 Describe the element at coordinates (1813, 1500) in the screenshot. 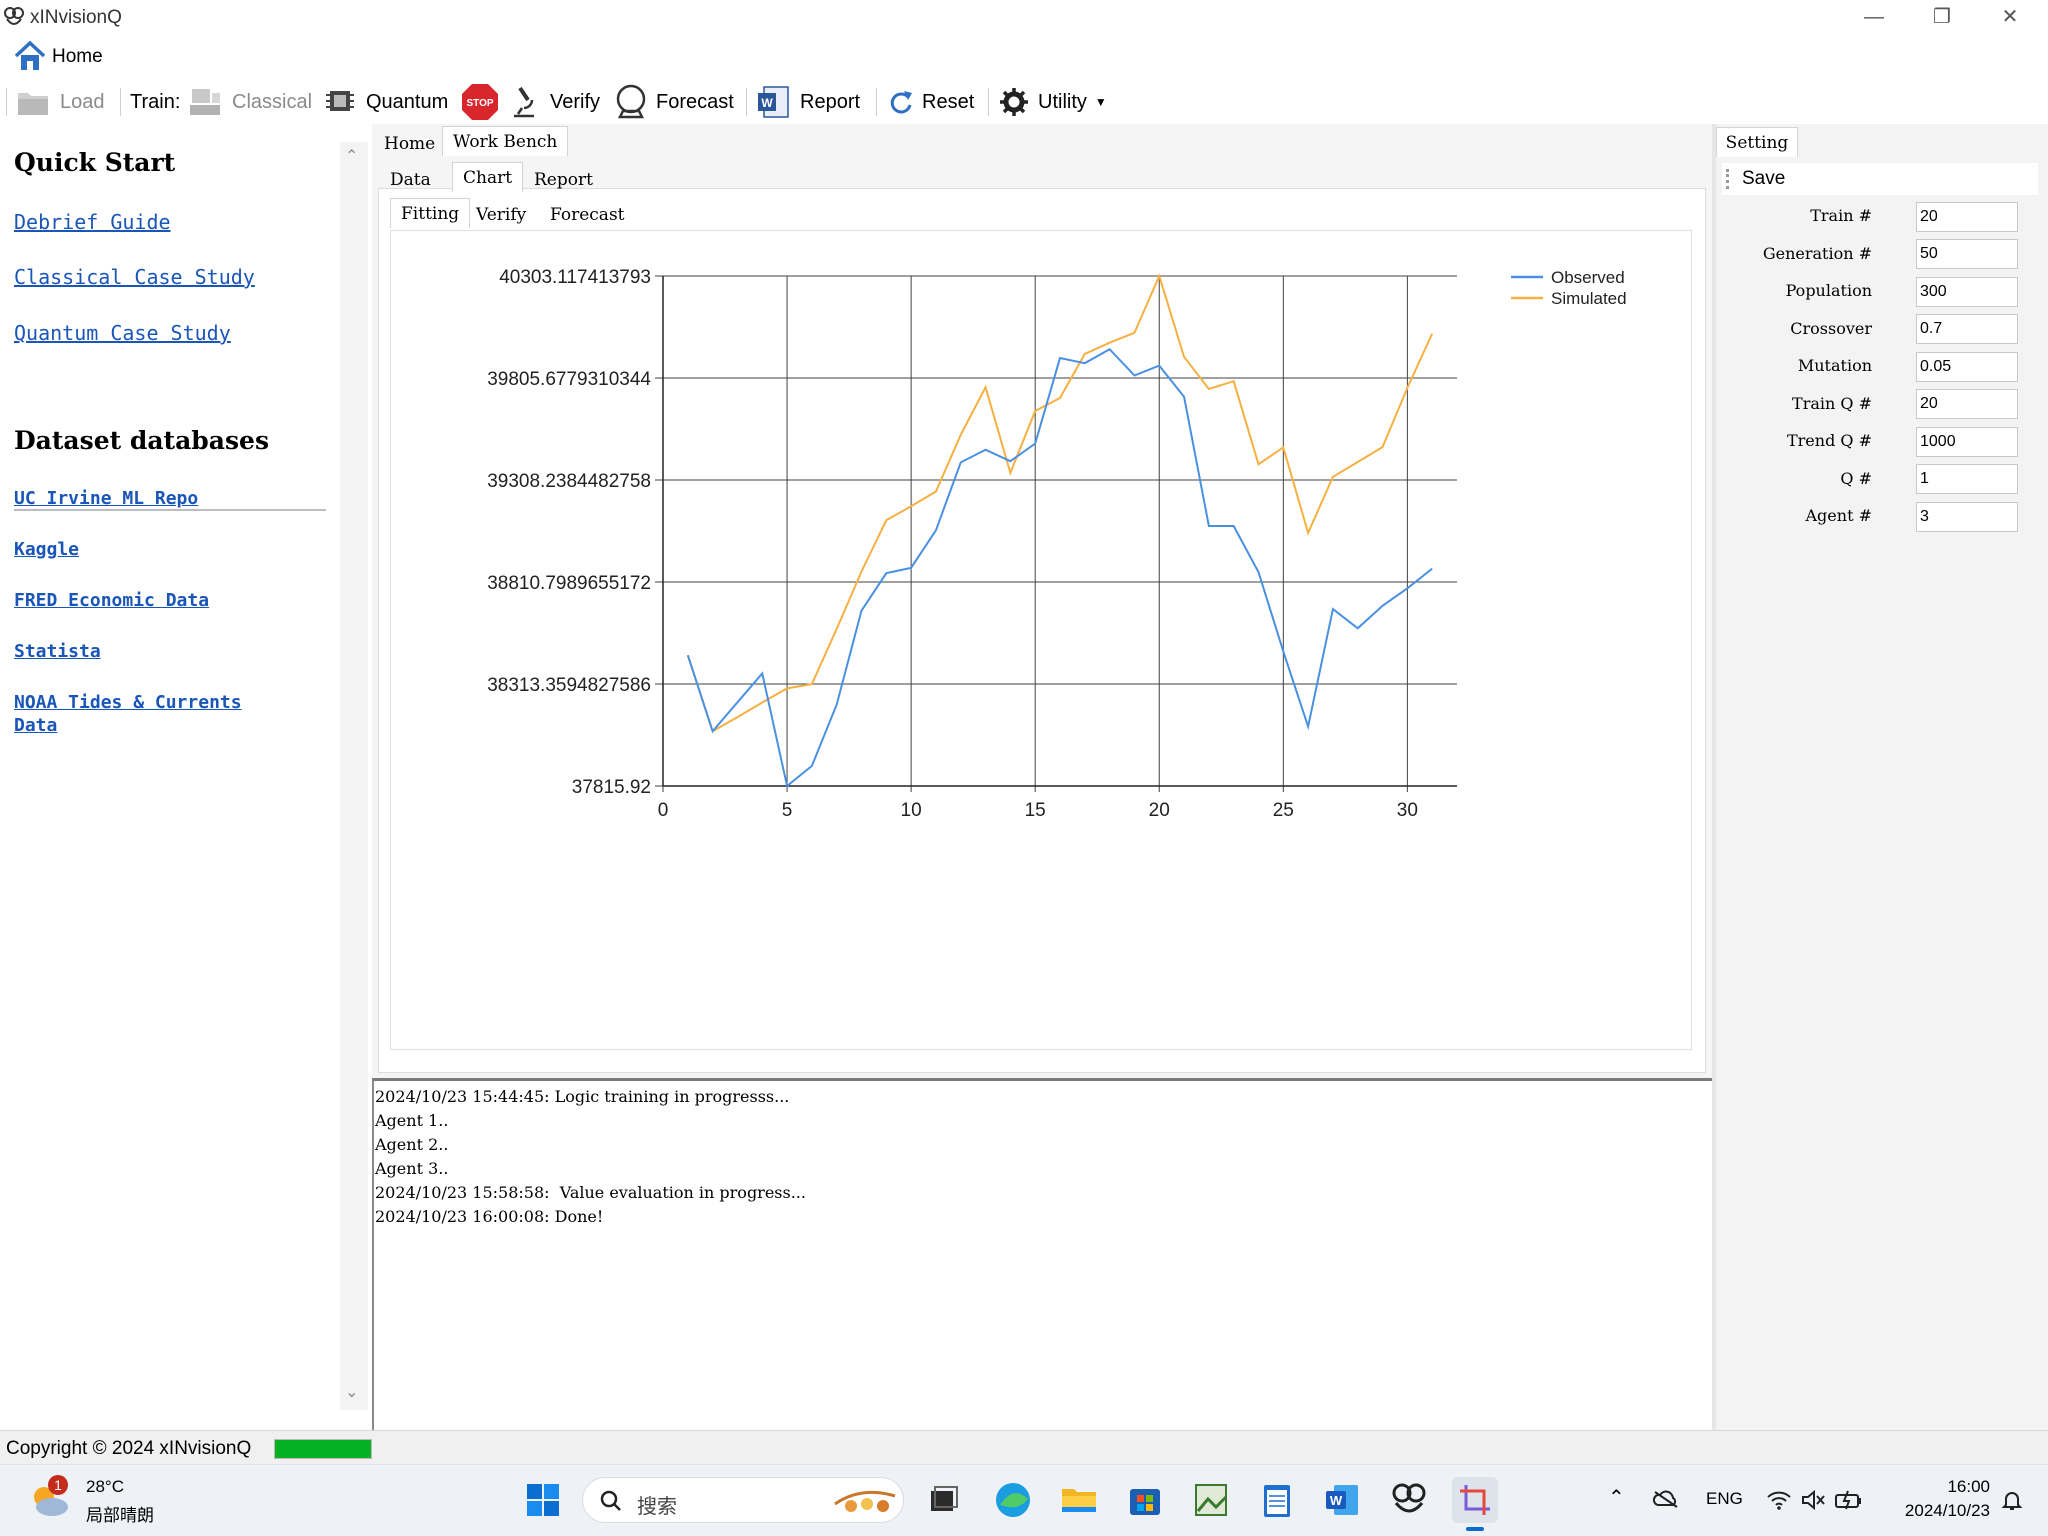

I see `speaker-muted-icon` at that location.